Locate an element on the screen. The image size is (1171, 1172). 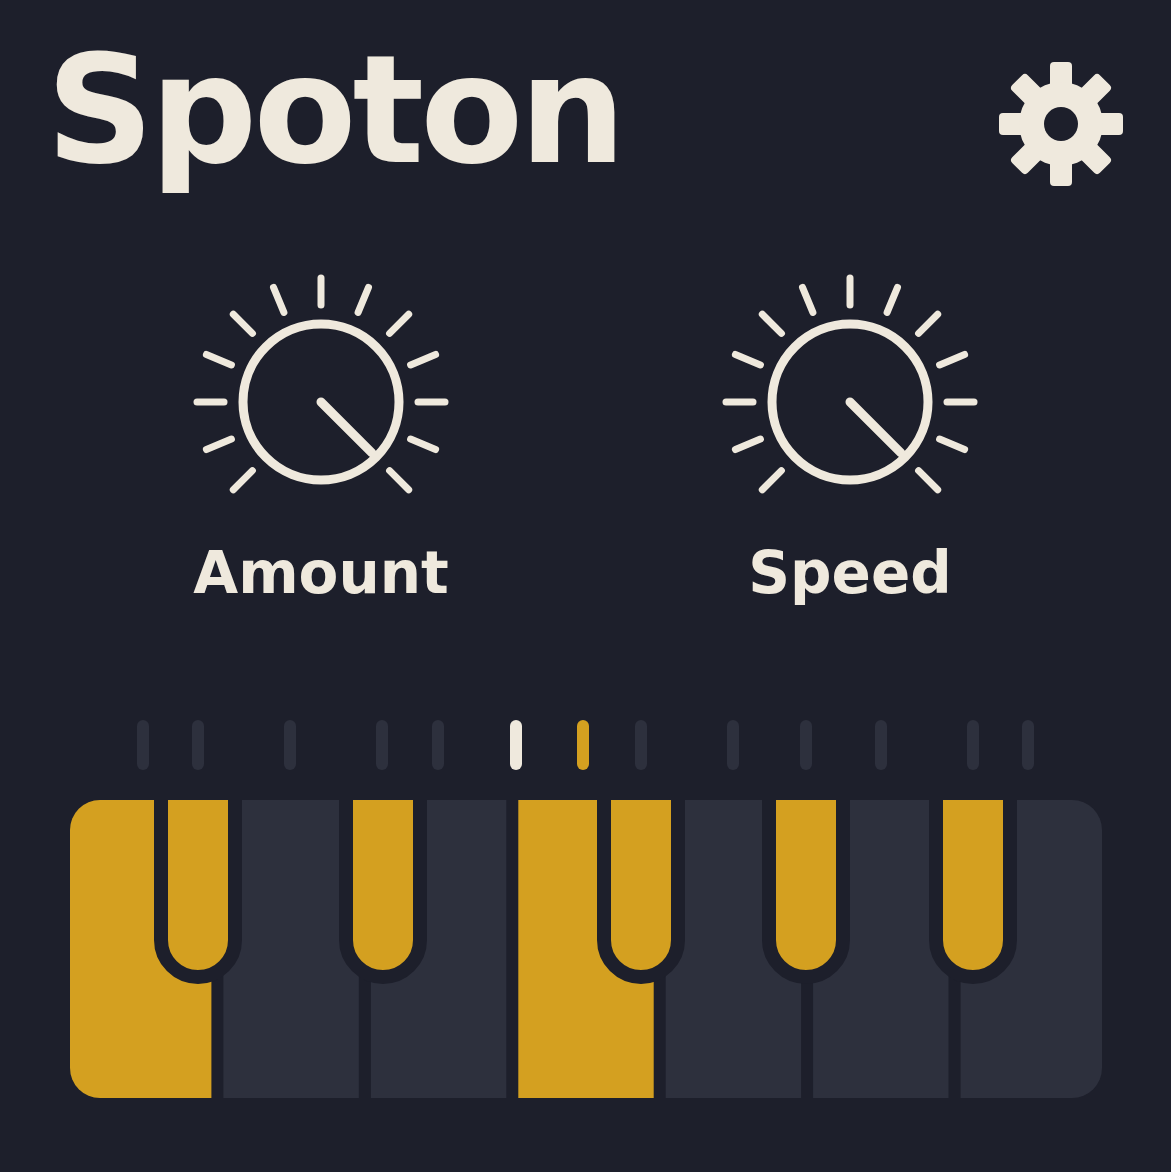
app-title: Spoton is located at coordinates (334, 110).